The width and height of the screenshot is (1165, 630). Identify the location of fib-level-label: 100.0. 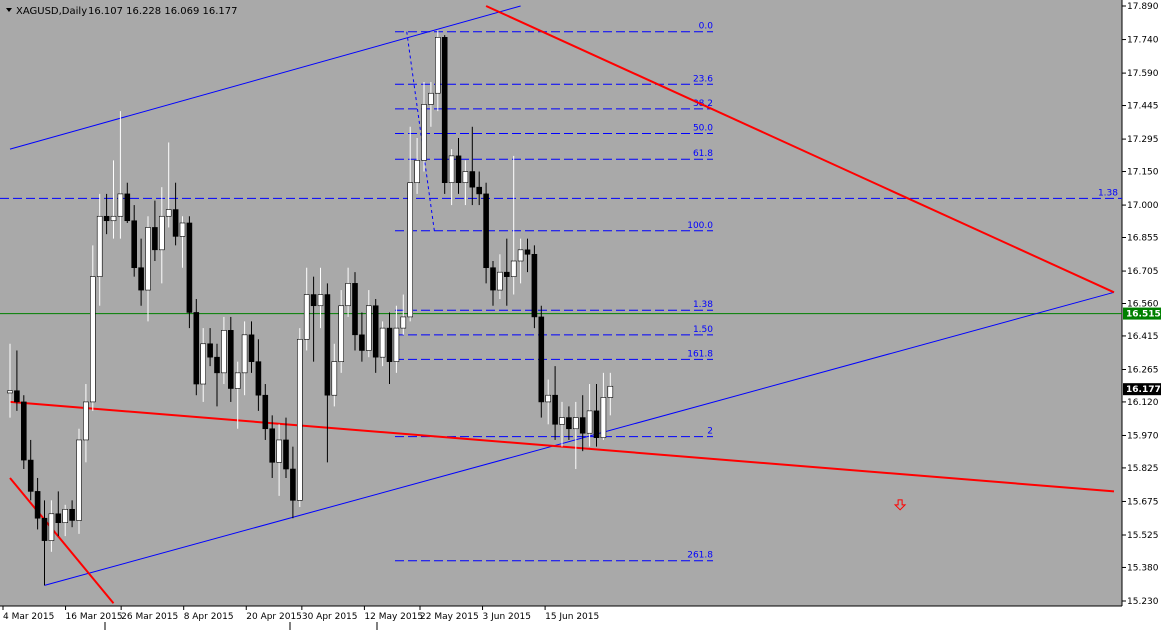
(700, 226).